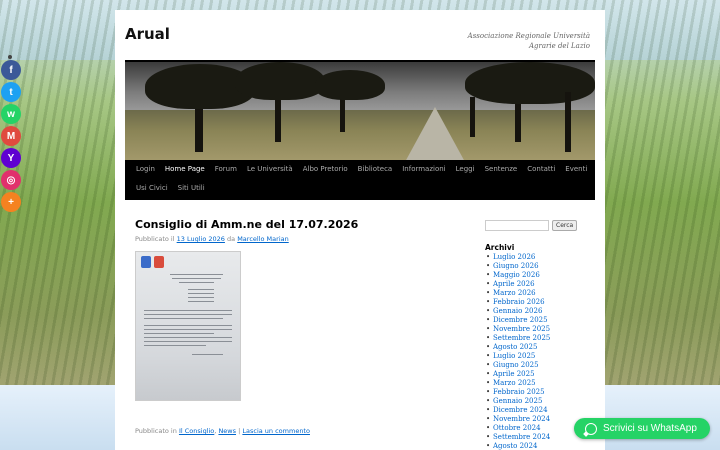 The image size is (720, 450). Describe the element at coordinates (423, 169) in the screenshot. I see `nav-item-informazioni: Informazioni` at that location.